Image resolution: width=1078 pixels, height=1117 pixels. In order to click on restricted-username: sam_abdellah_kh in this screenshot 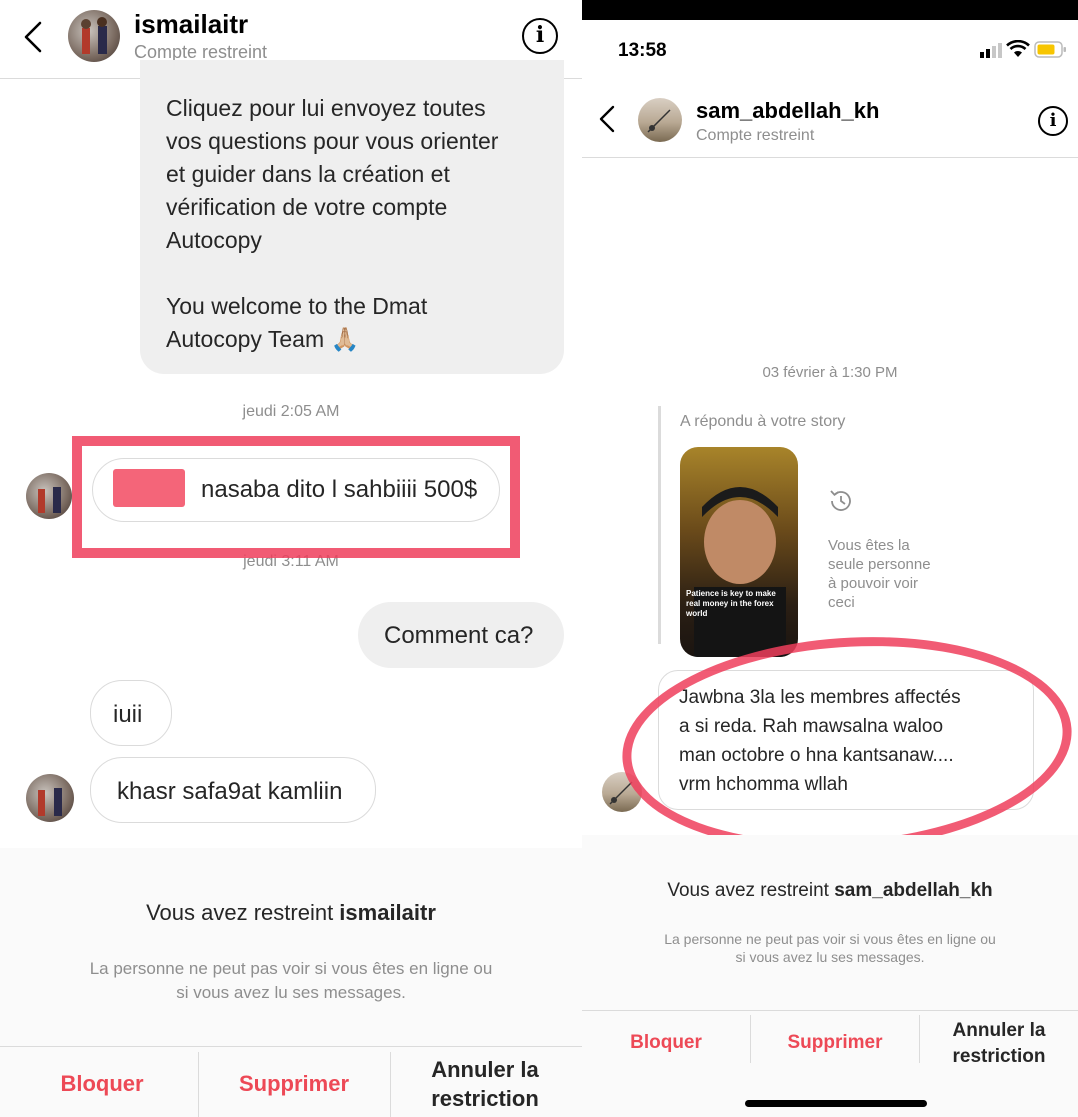, I will do `click(913, 890)`.